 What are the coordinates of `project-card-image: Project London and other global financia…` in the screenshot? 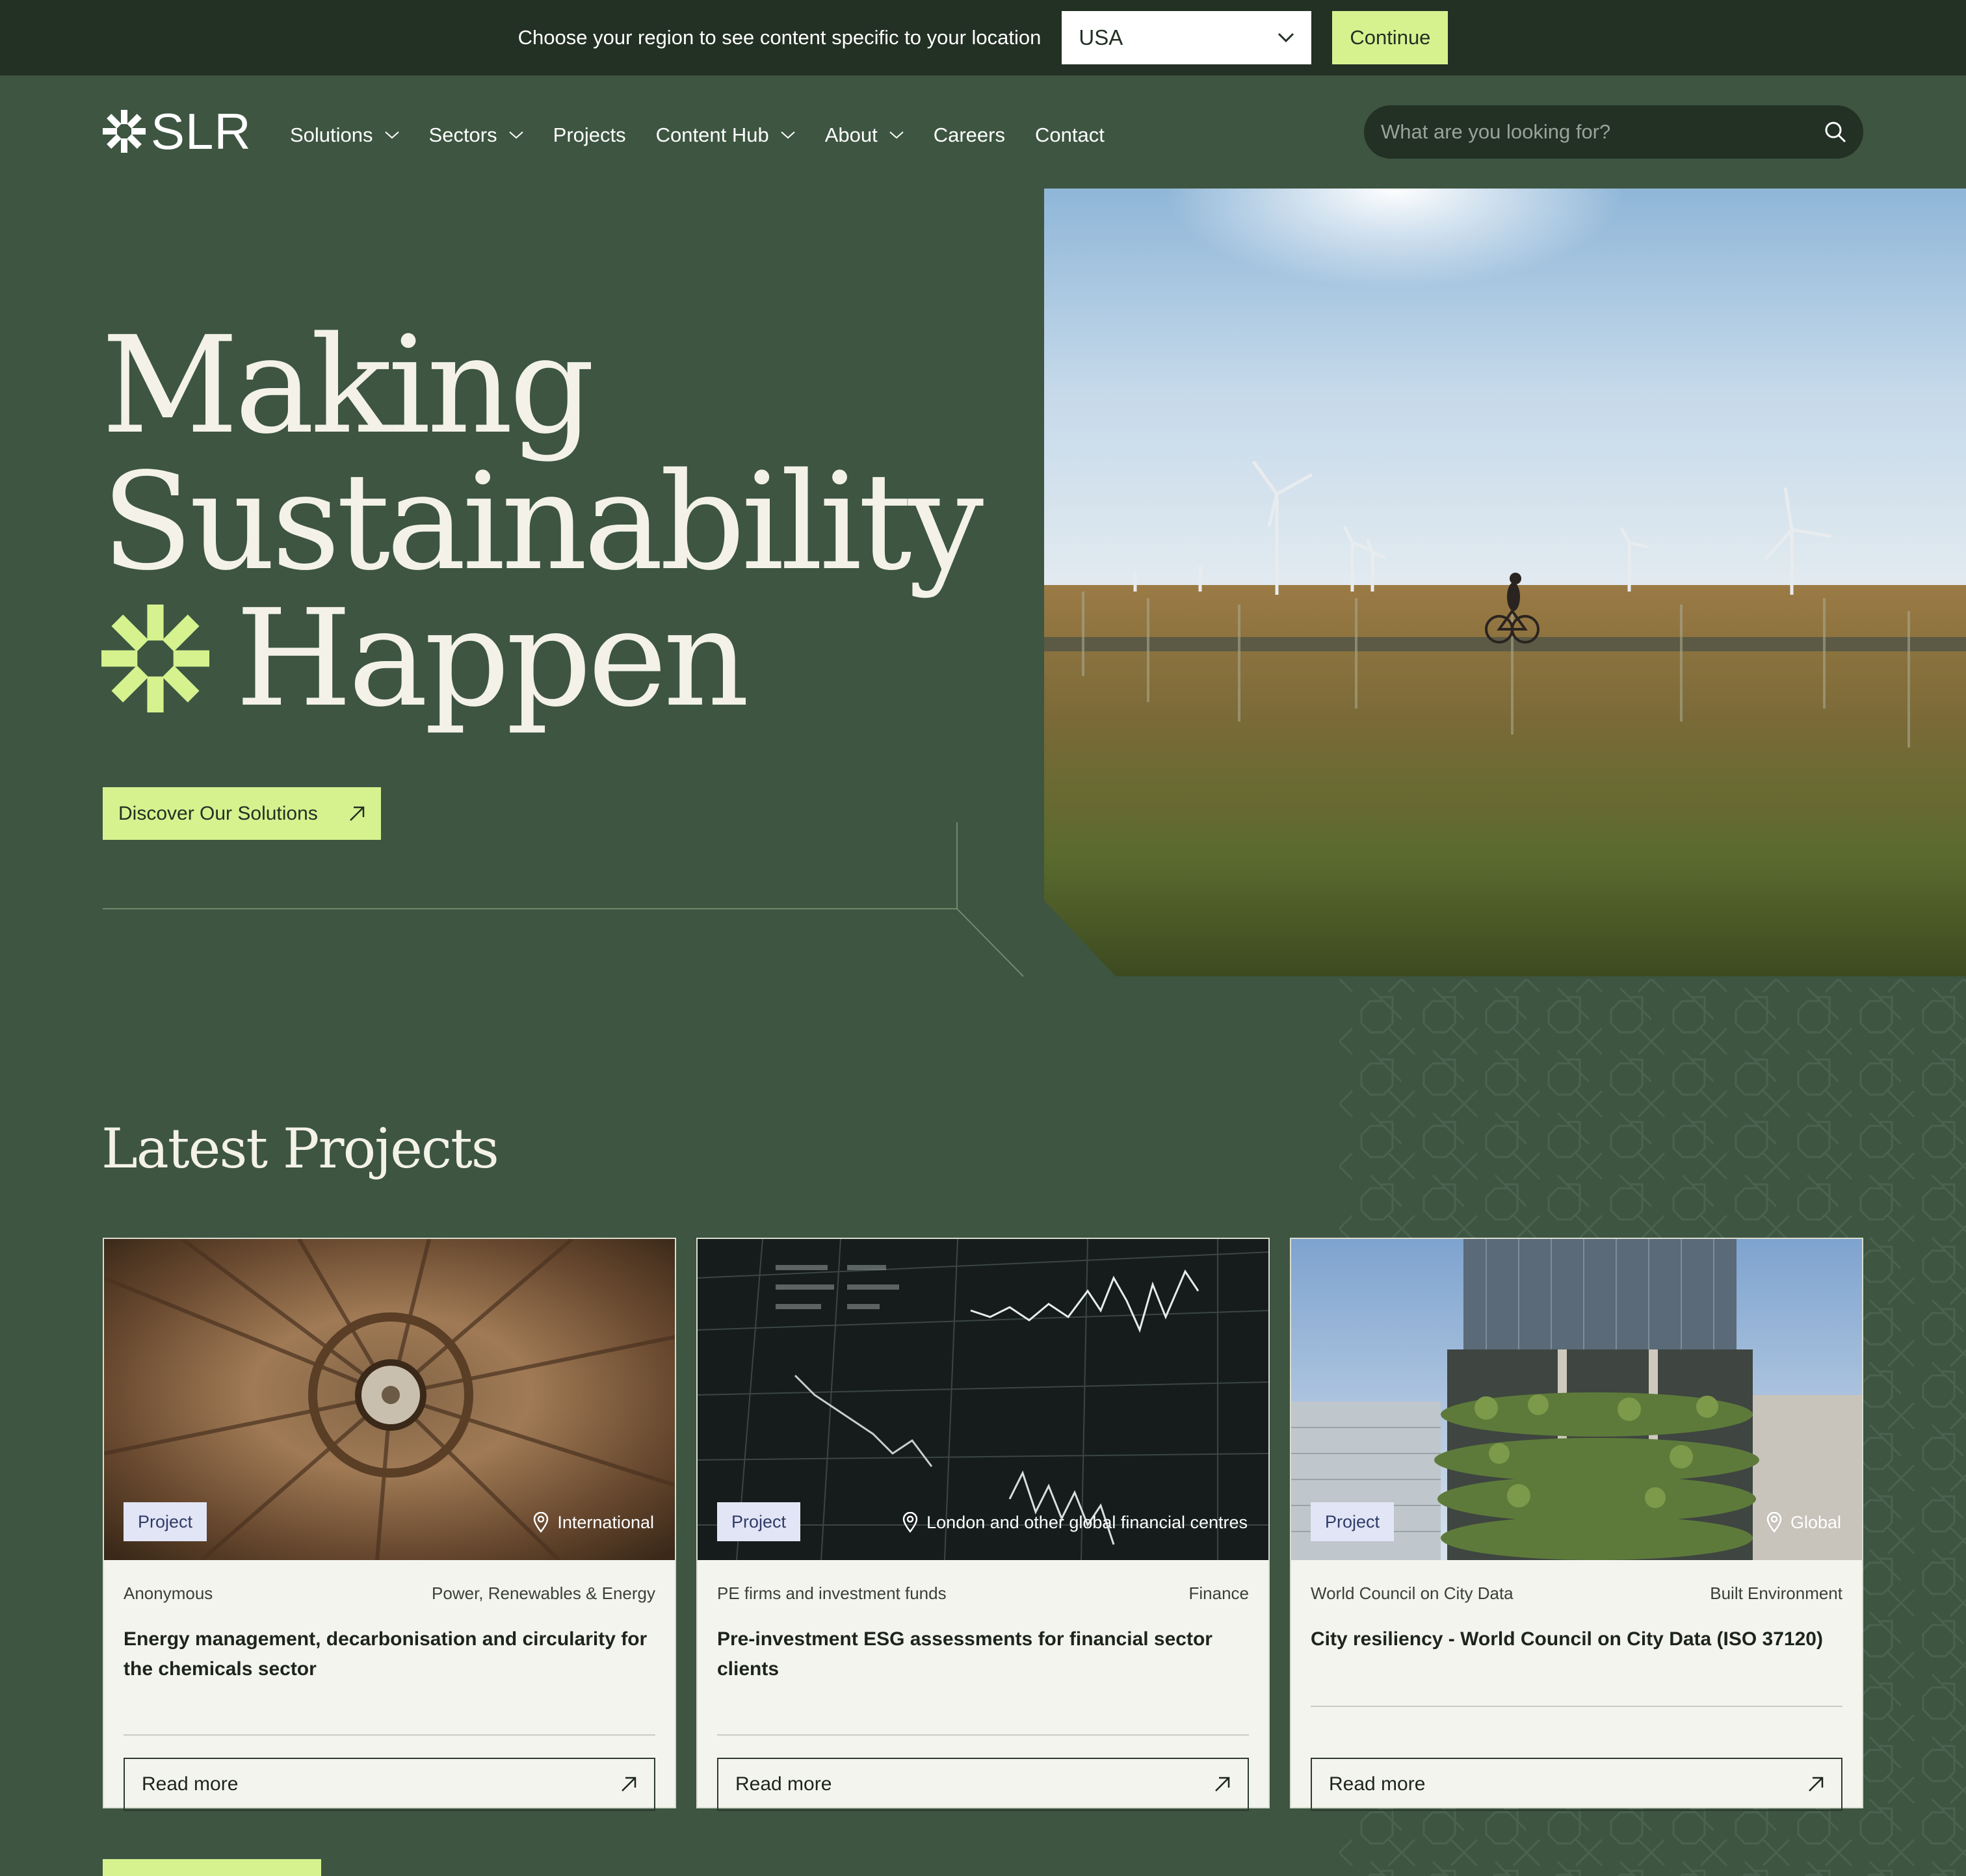 It's located at (983, 1399).